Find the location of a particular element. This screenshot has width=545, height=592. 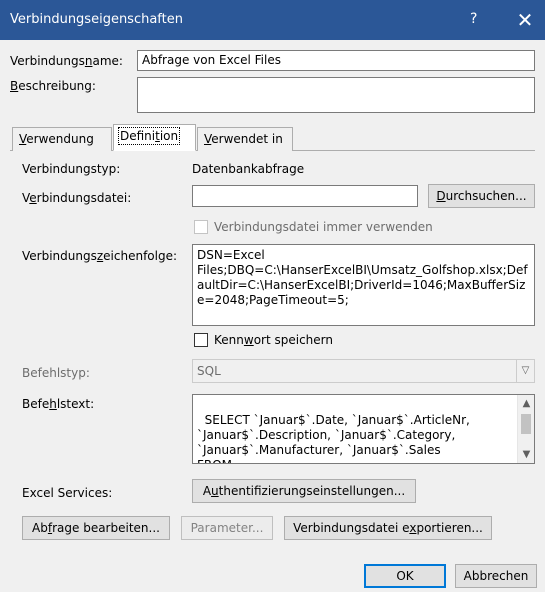

scroll-up-icon: ▲ is located at coordinates (526, 403).